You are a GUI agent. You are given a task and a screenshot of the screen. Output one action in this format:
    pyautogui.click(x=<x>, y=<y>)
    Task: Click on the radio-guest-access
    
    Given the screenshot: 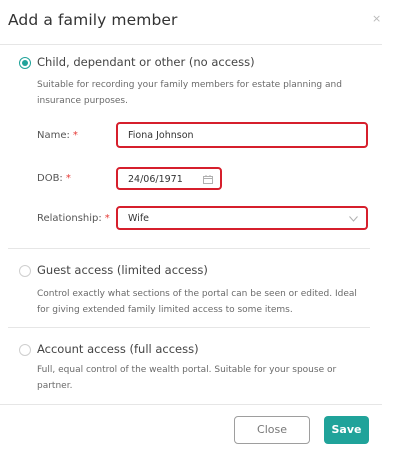 What is the action you would take?
    pyautogui.click(x=25, y=271)
    